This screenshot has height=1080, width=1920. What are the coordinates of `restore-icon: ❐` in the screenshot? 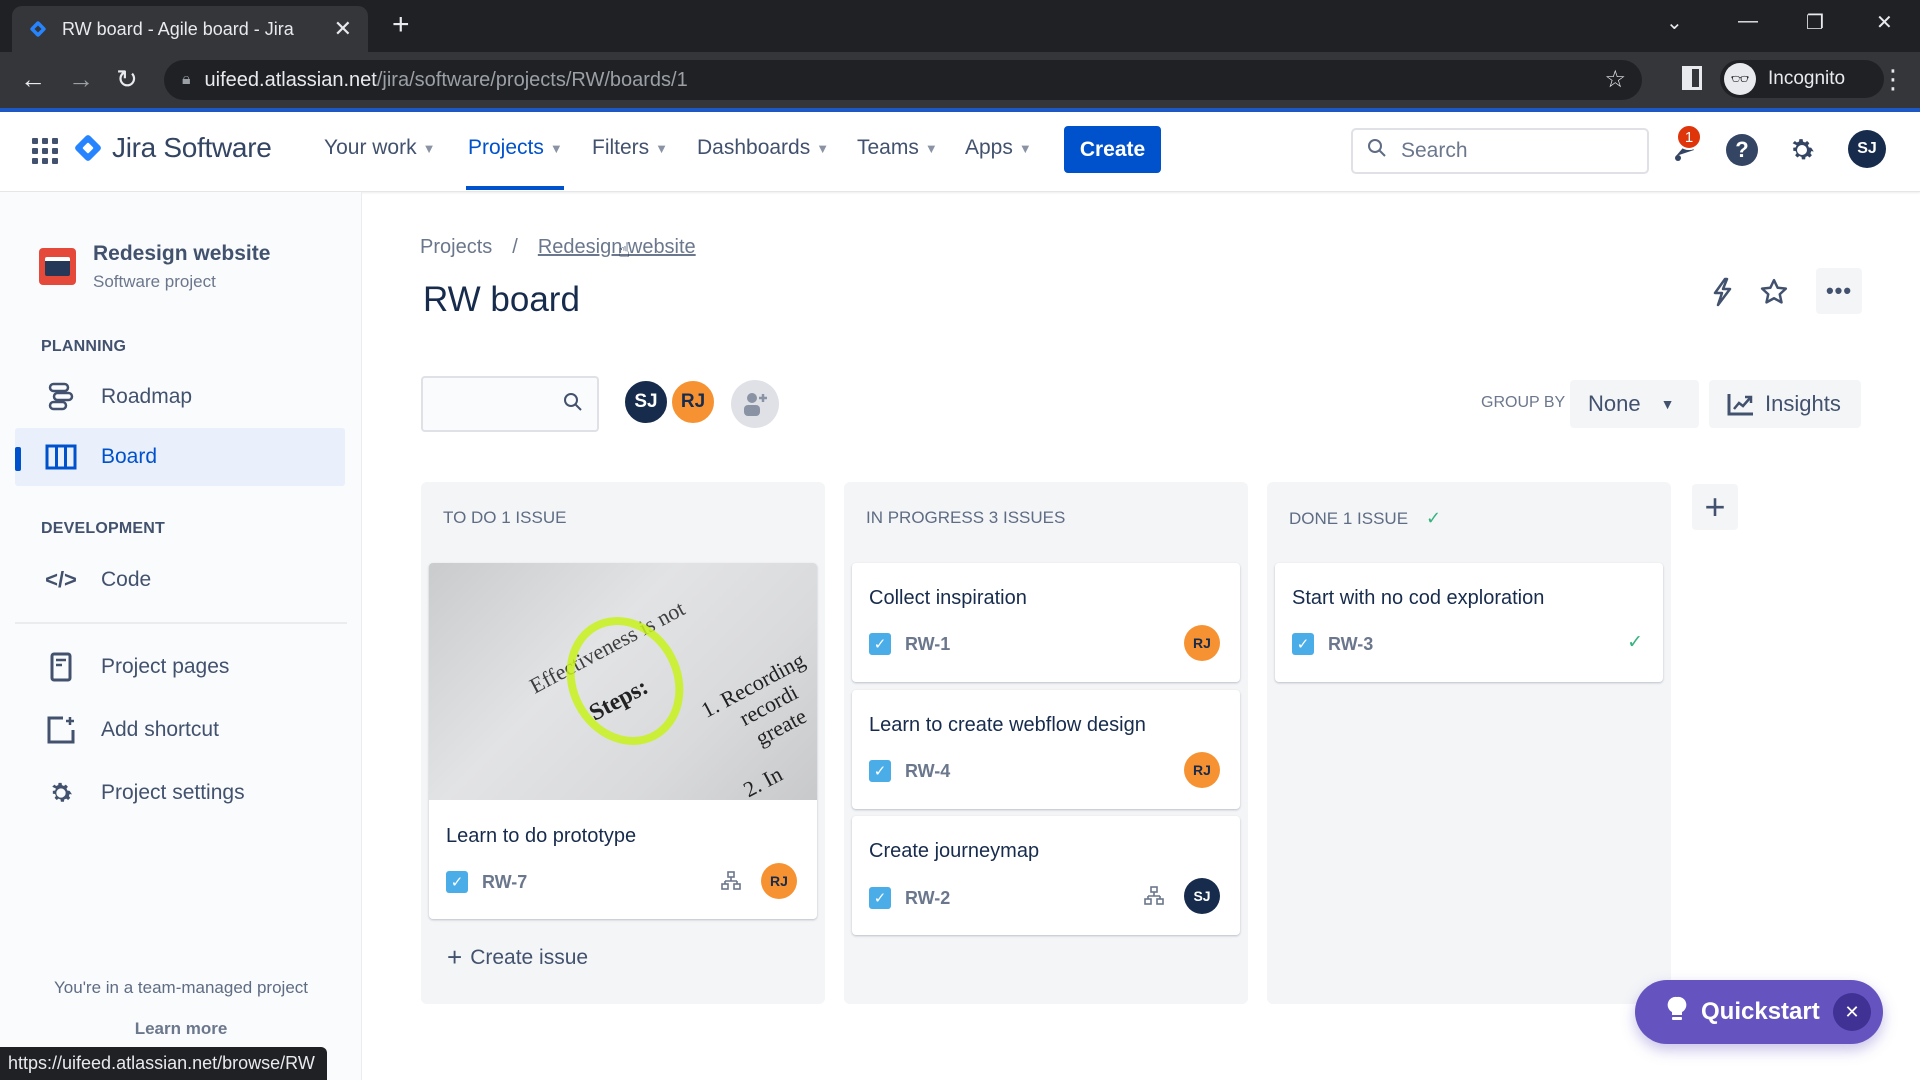 It's located at (1815, 22).